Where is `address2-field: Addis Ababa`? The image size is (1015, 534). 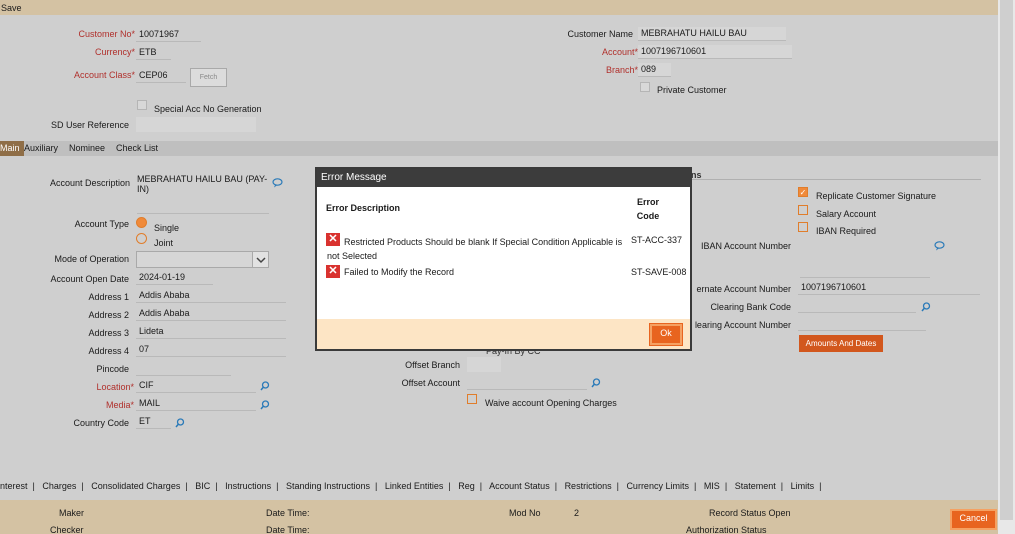
address2-field: Addis Ababa is located at coordinates (211, 314).